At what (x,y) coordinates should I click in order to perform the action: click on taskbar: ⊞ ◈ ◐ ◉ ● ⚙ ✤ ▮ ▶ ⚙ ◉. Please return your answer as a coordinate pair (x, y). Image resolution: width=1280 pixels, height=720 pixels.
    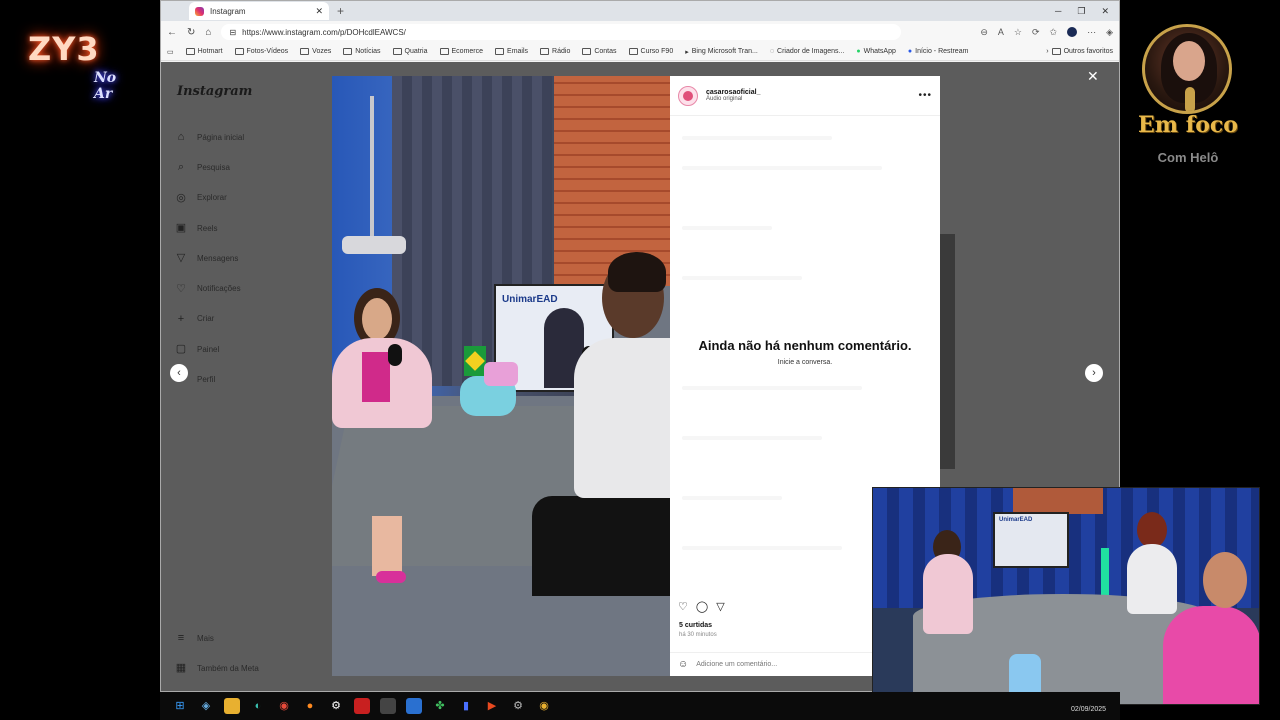
    Looking at the image, I should click on (640, 706).